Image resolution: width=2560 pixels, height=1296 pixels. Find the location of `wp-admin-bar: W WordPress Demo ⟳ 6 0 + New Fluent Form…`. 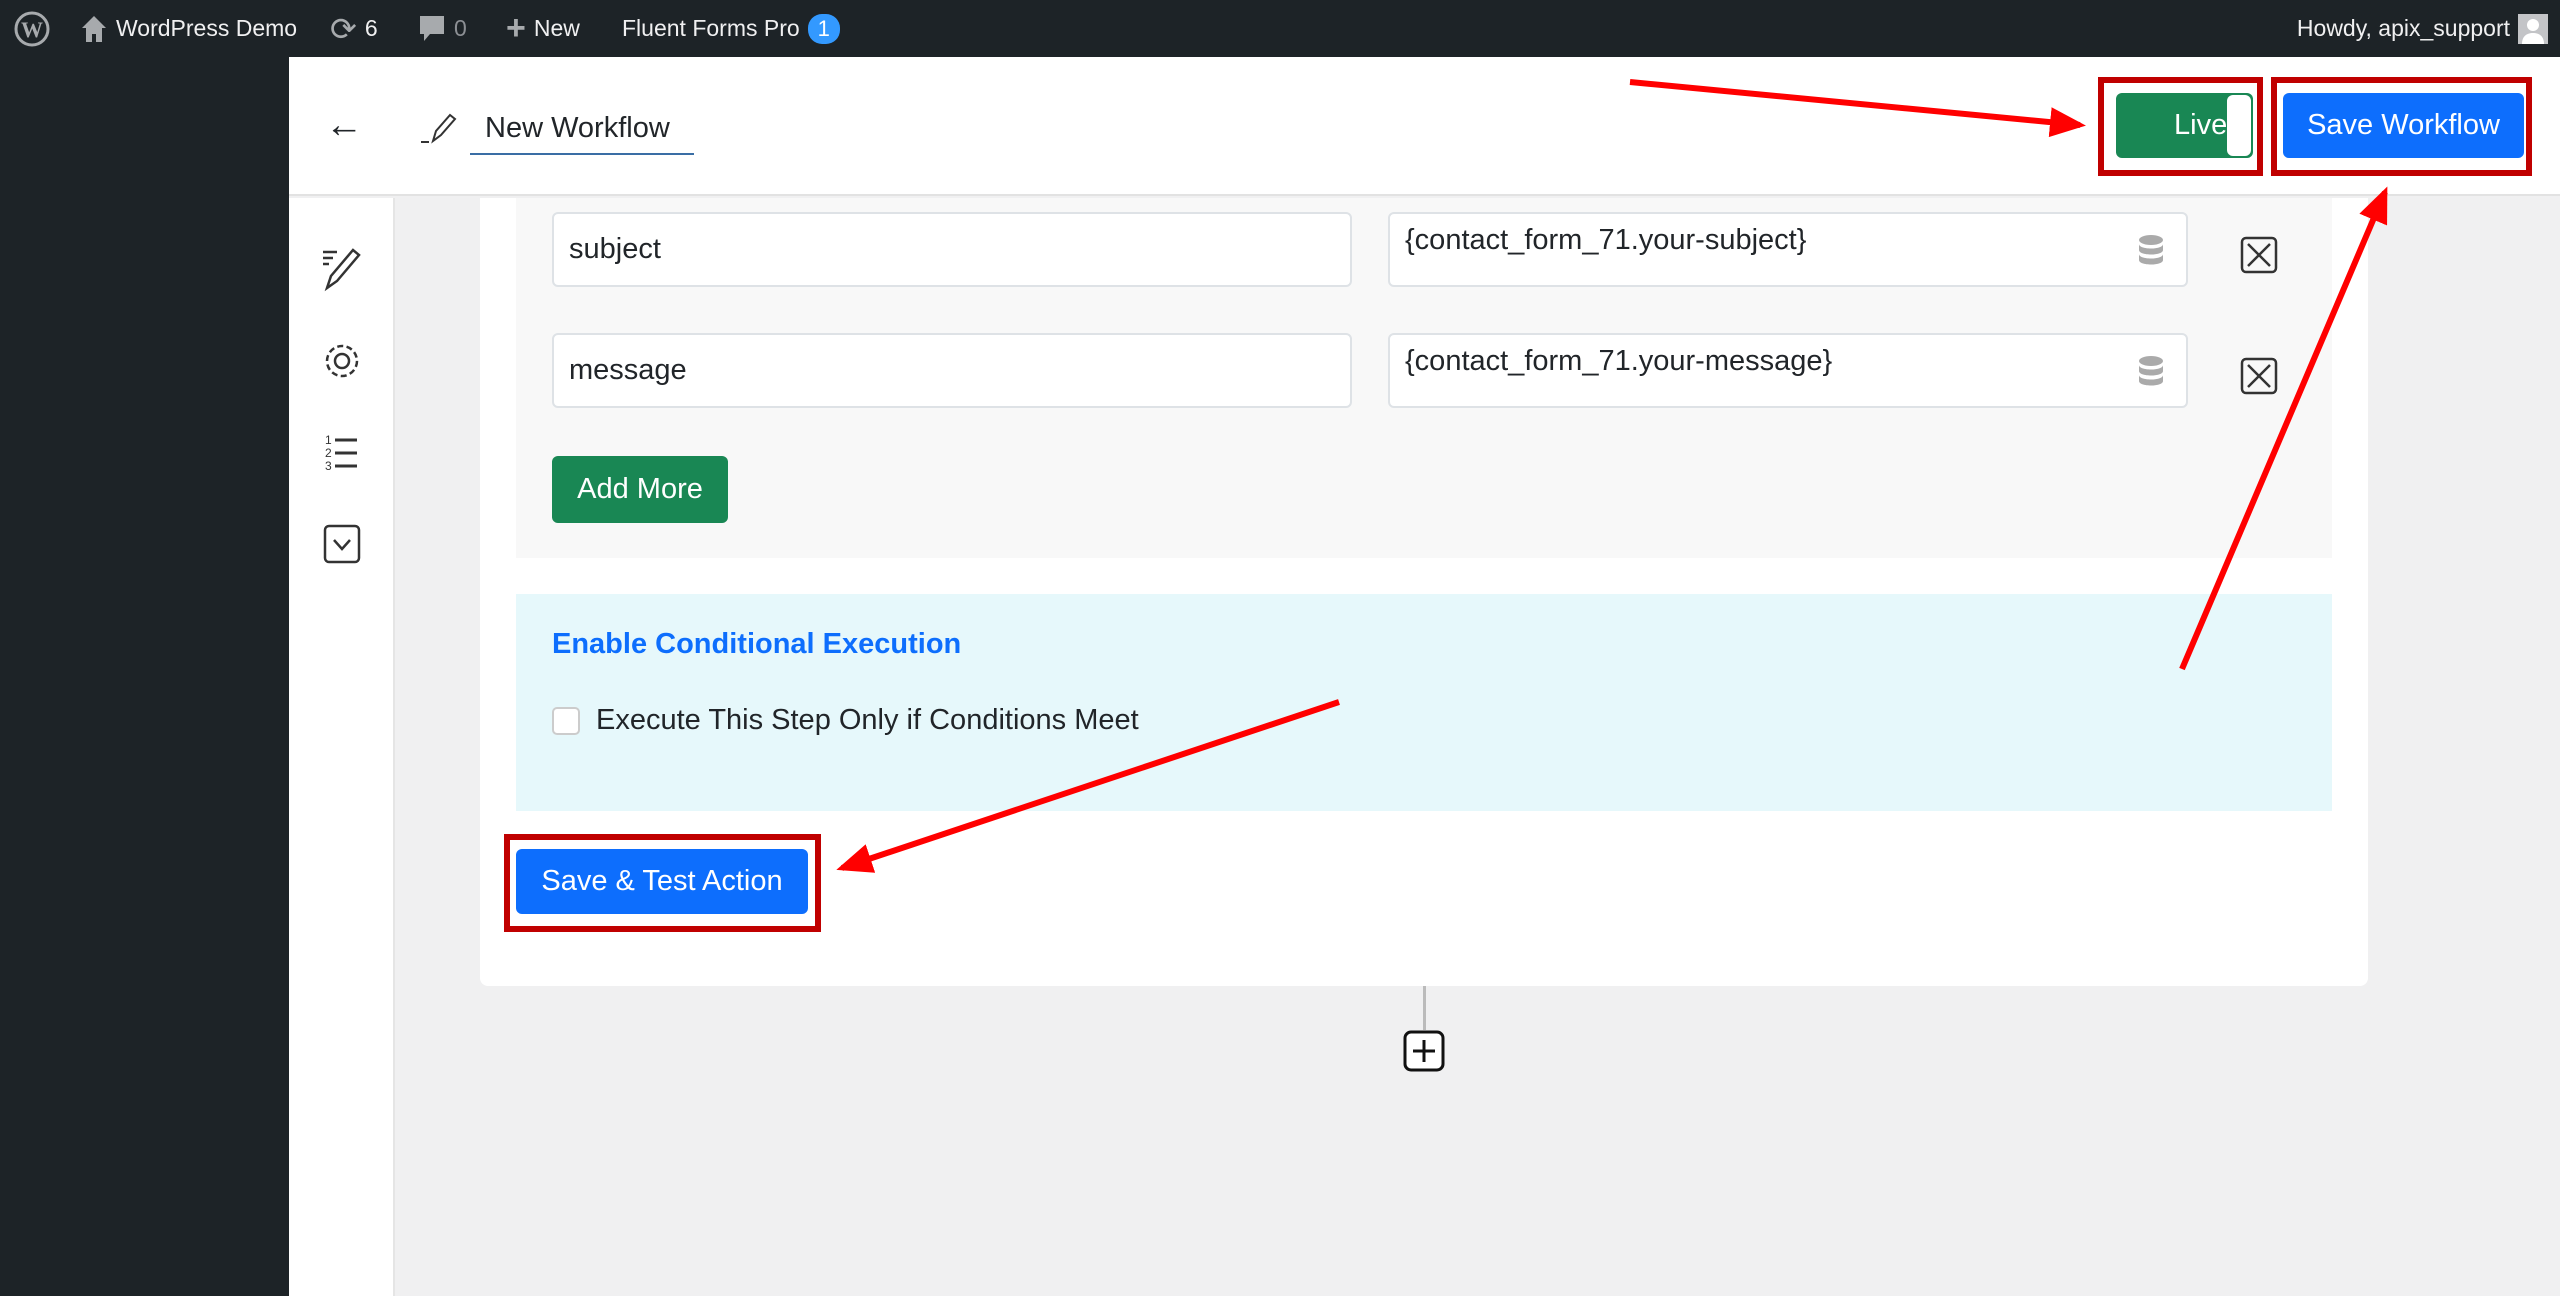

wp-admin-bar: W WordPress Demo ⟳ 6 0 + New Fluent Form… is located at coordinates (1280, 28).